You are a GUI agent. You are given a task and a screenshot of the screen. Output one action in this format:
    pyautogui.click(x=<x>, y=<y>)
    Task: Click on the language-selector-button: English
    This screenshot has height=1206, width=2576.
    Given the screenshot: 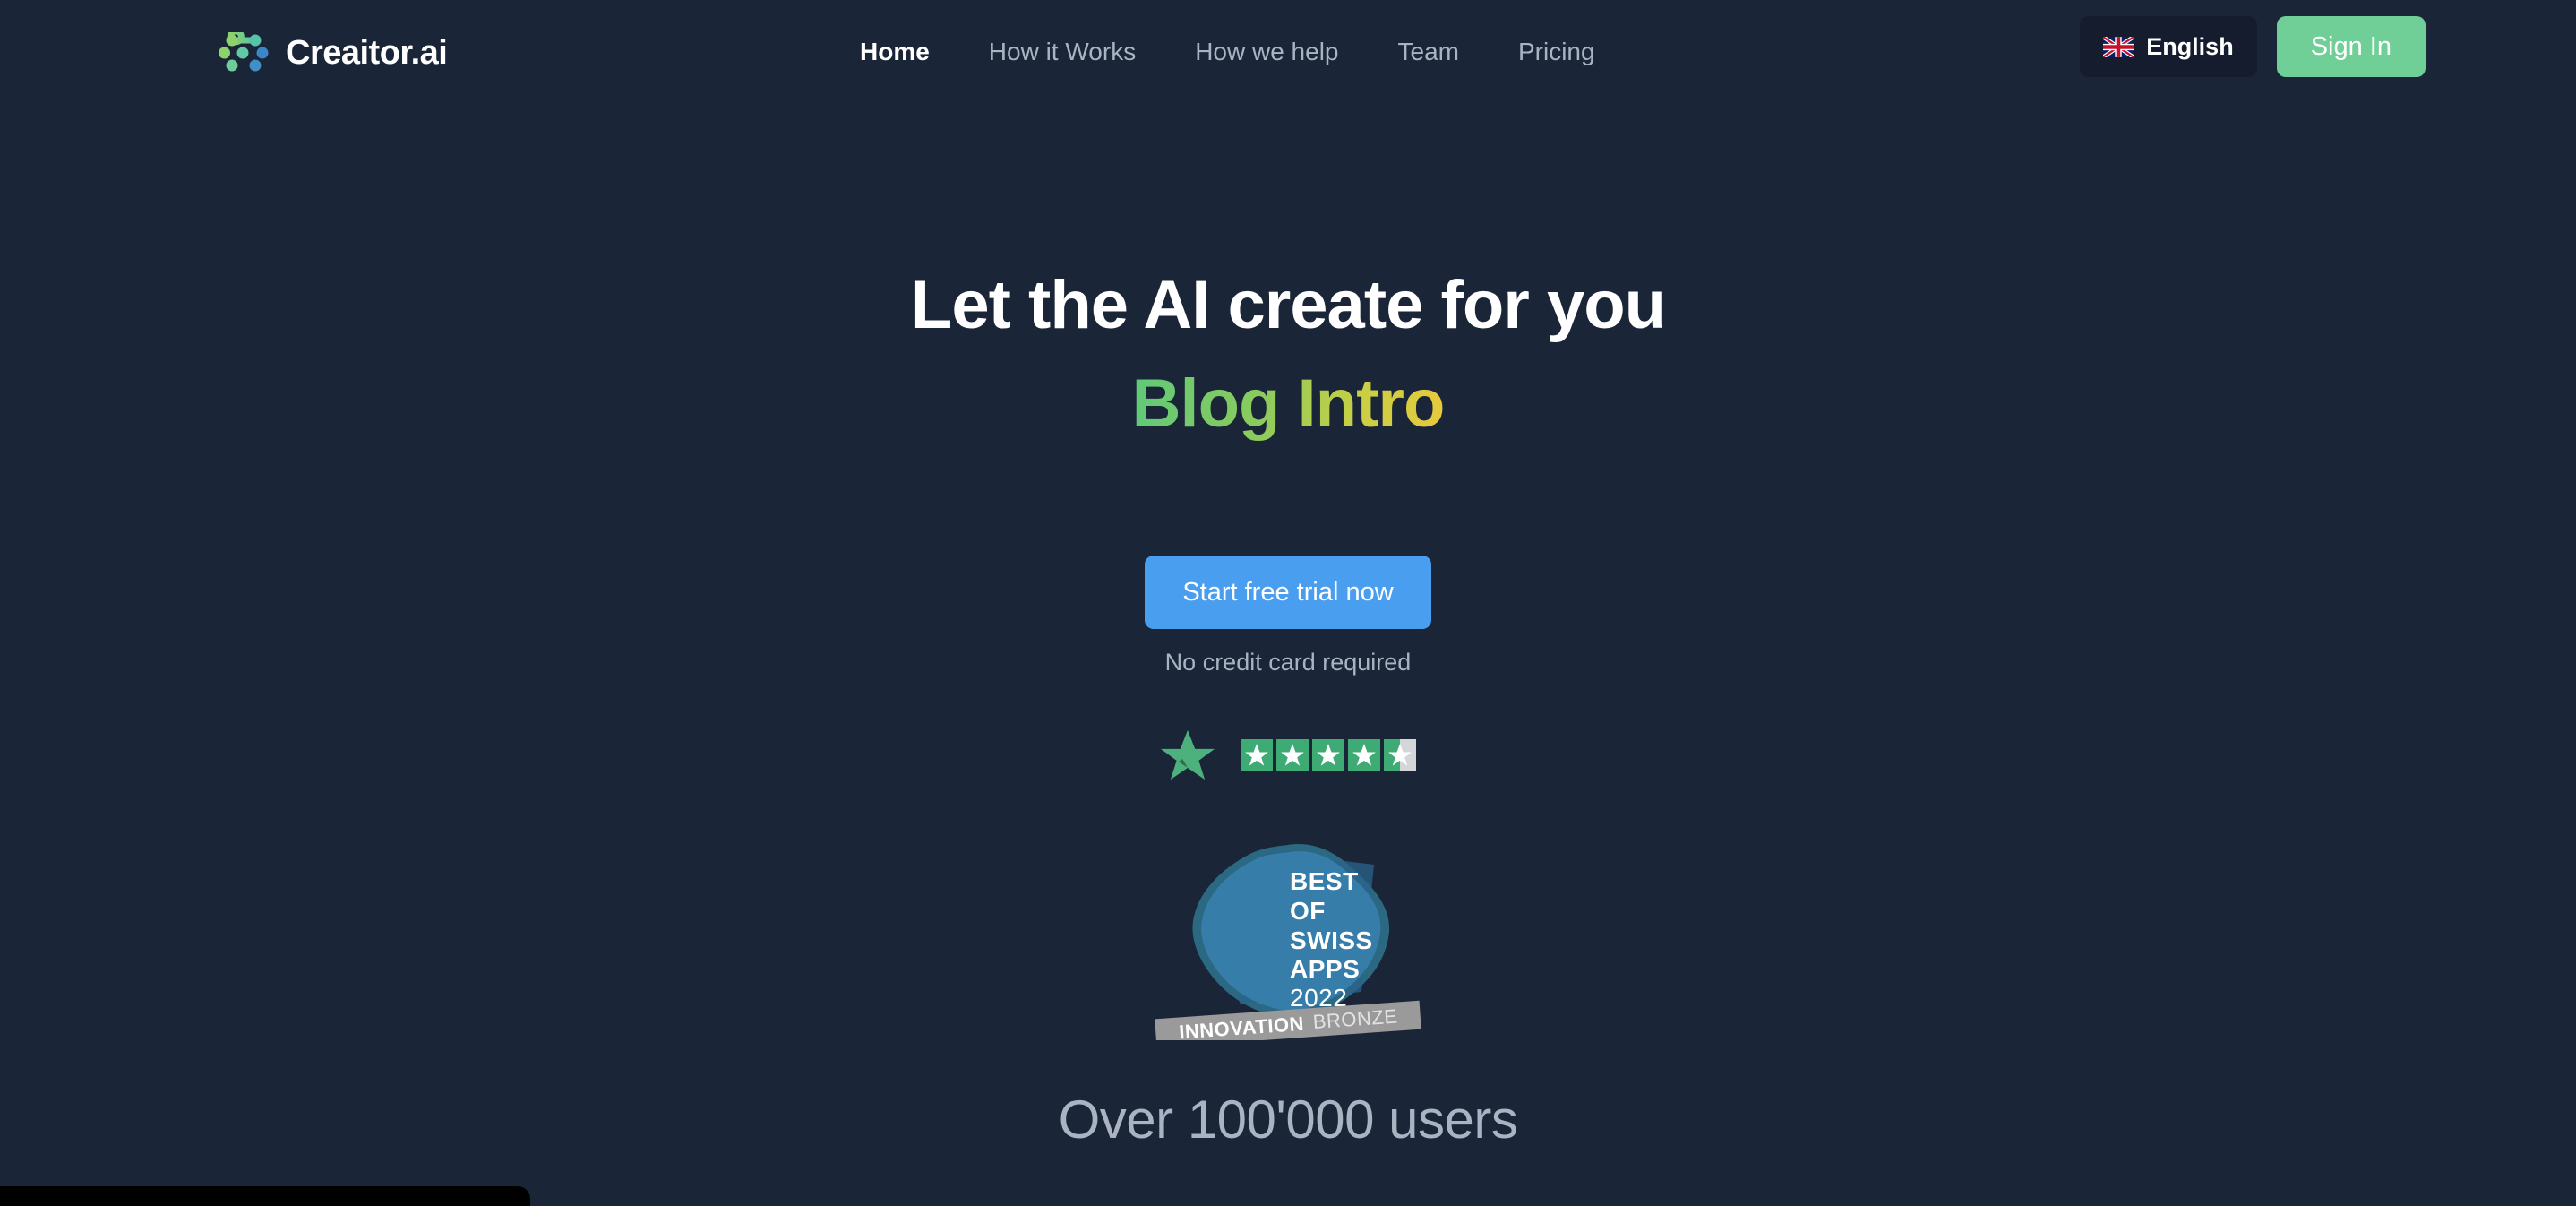 What is the action you would take?
    pyautogui.click(x=2168, y=46)
    